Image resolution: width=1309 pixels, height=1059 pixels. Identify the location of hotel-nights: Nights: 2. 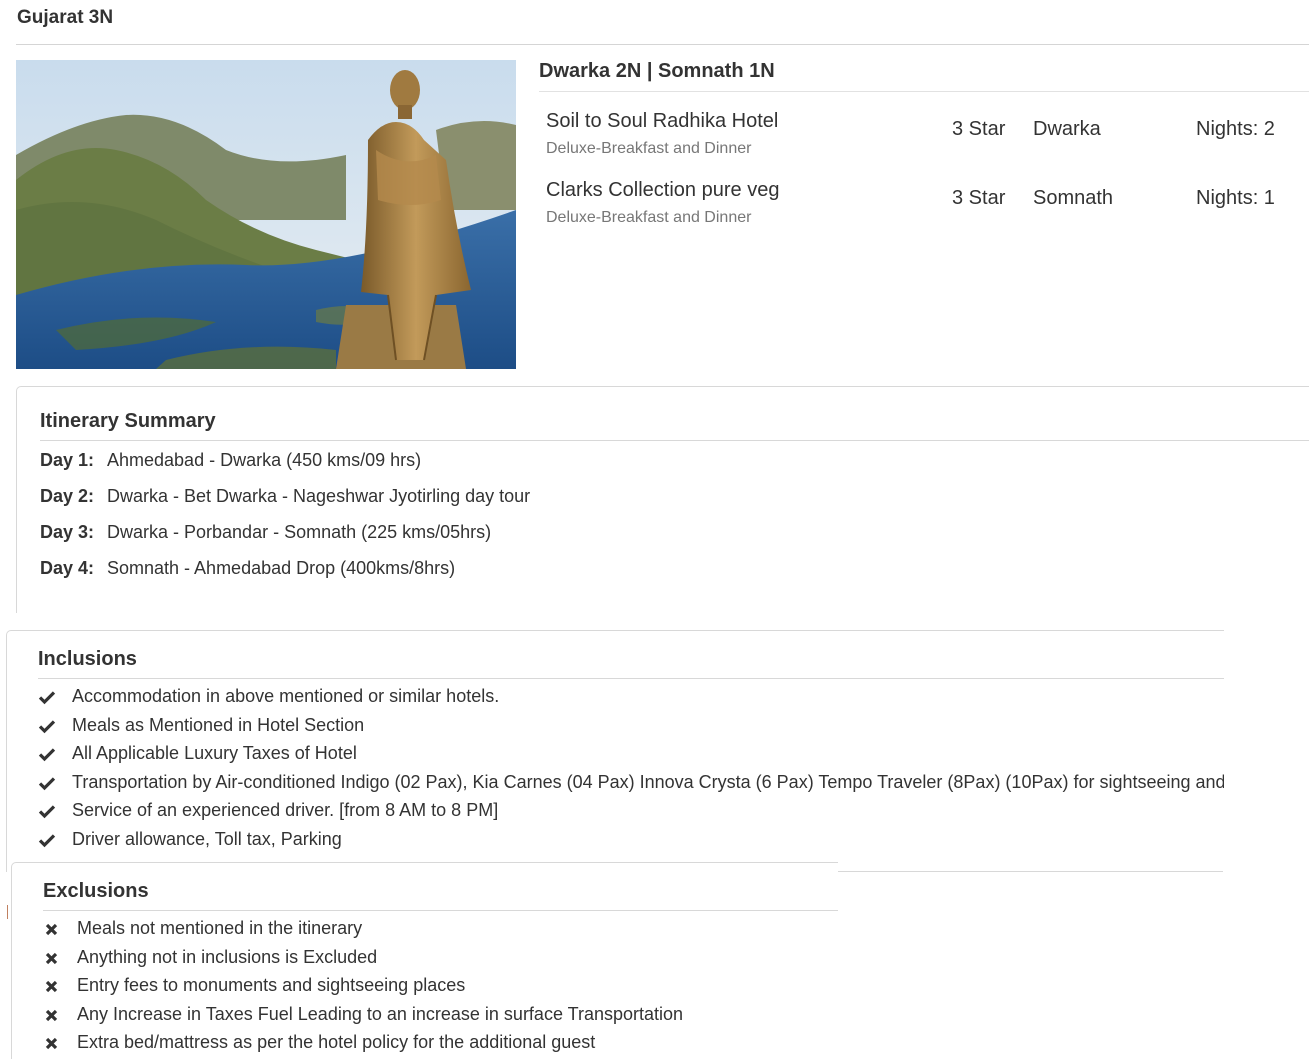
(1235, 129).